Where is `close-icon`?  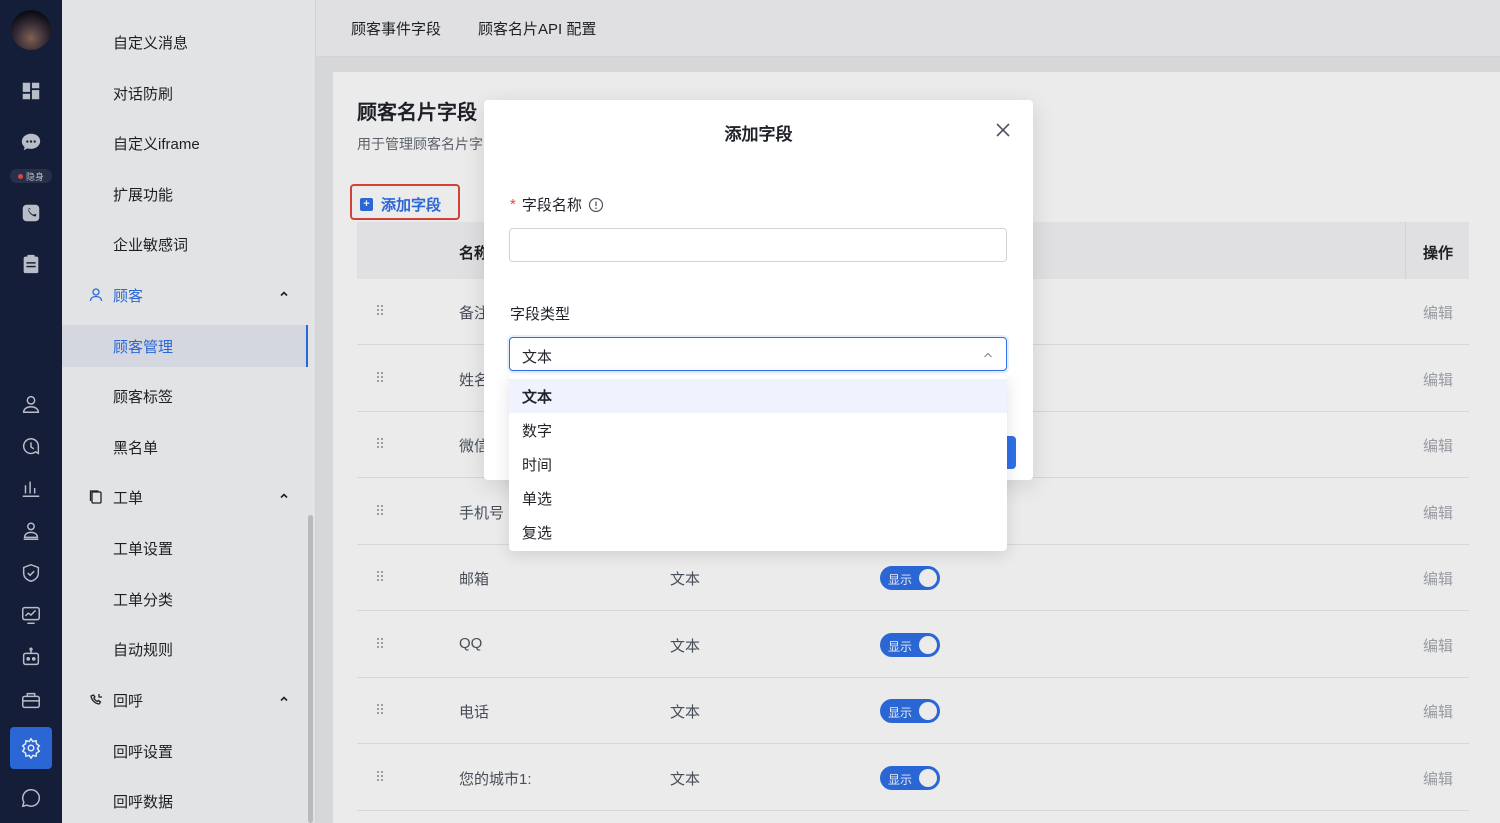
close-icon is located at coordinates (1003, 130).